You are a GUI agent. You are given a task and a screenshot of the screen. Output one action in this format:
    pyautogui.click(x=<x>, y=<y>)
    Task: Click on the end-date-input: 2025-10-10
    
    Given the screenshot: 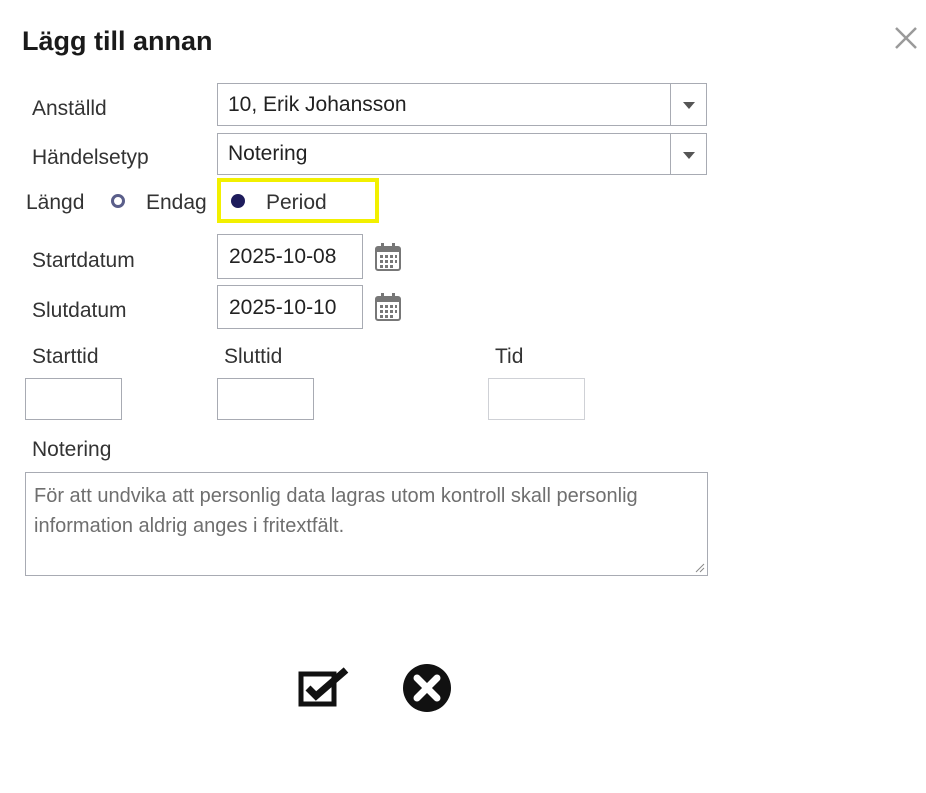 What is the action you would take?
    pyautogui.click(x=290, y=307)
    